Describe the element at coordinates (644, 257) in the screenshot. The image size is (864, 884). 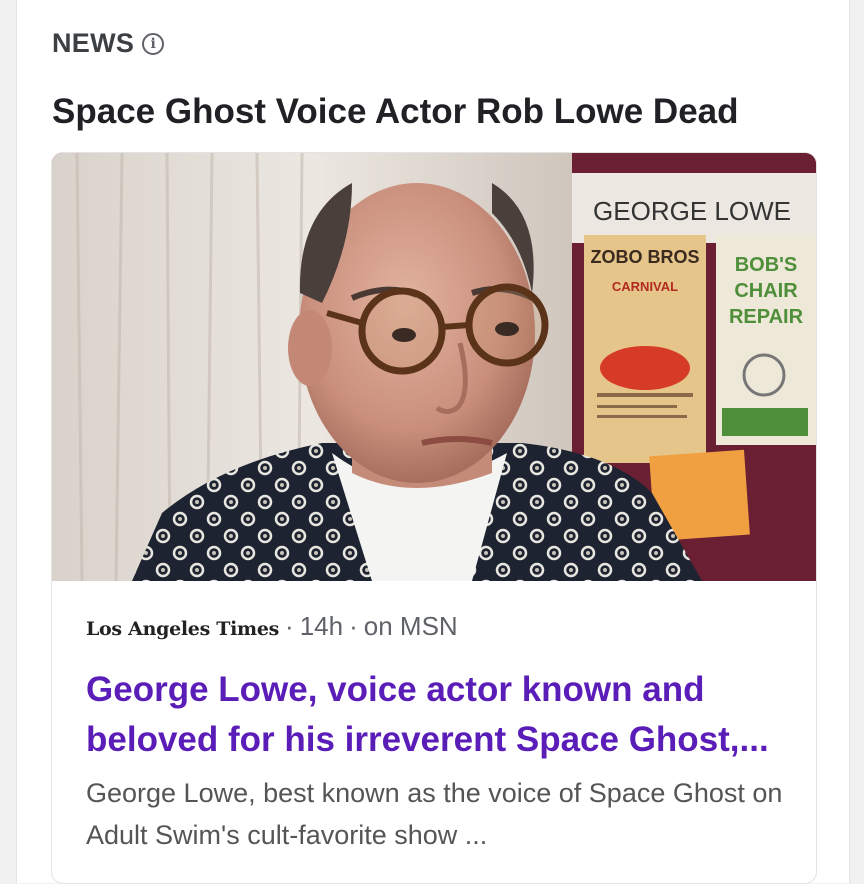
I see `poster-1-line1: ZOBO BROS` at that location.